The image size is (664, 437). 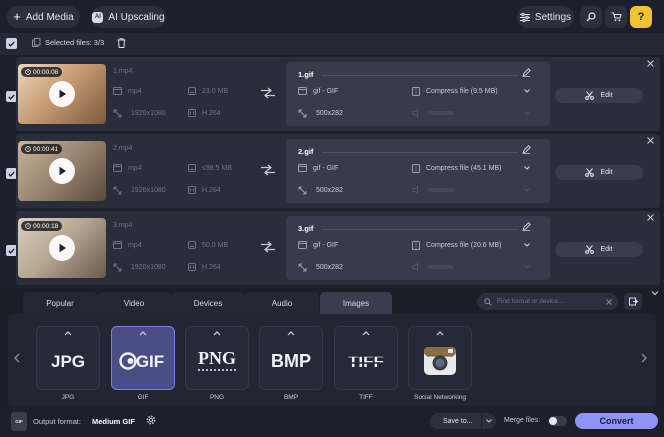 I want to click on compress-dropdown: Compress file (20.6 MB), so click(x=456, y=245).